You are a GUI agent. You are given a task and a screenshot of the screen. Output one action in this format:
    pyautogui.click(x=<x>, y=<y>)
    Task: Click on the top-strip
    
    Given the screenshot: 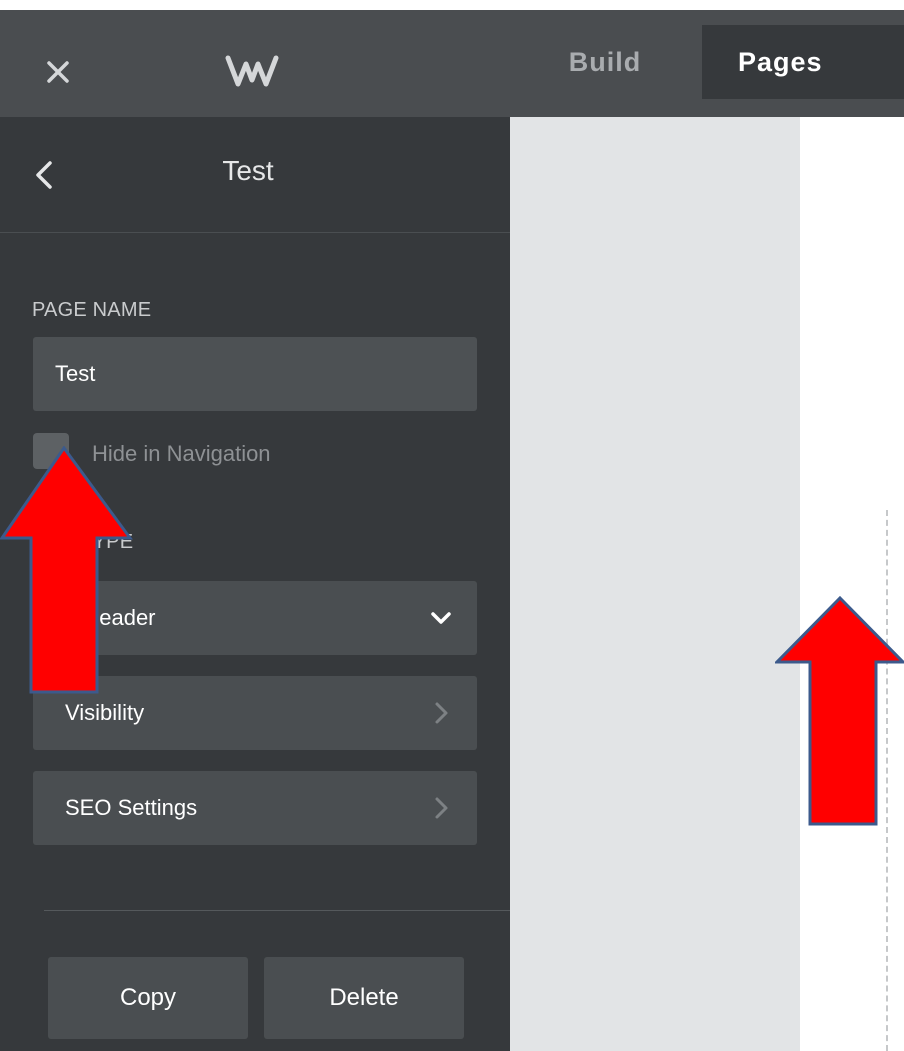 What is the action you would take?
    pyautogui.click(x=452, y=5)
    